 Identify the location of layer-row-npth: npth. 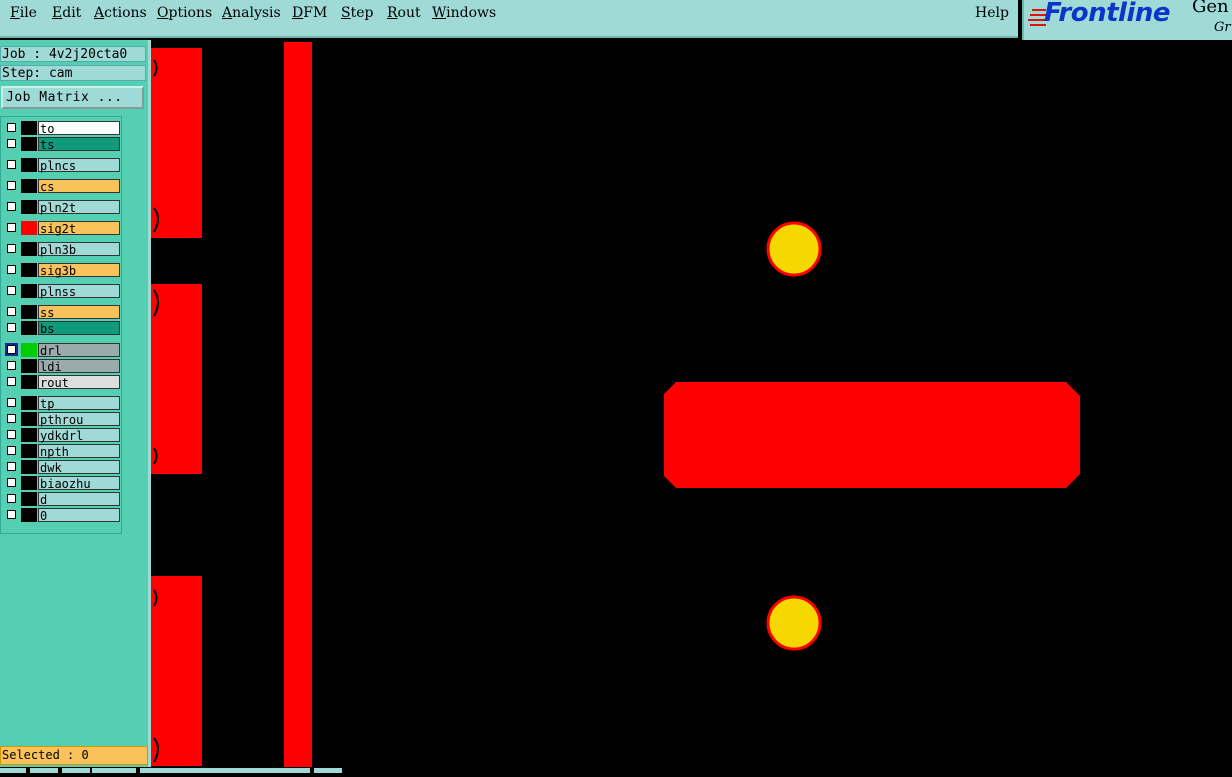
(62, 451).